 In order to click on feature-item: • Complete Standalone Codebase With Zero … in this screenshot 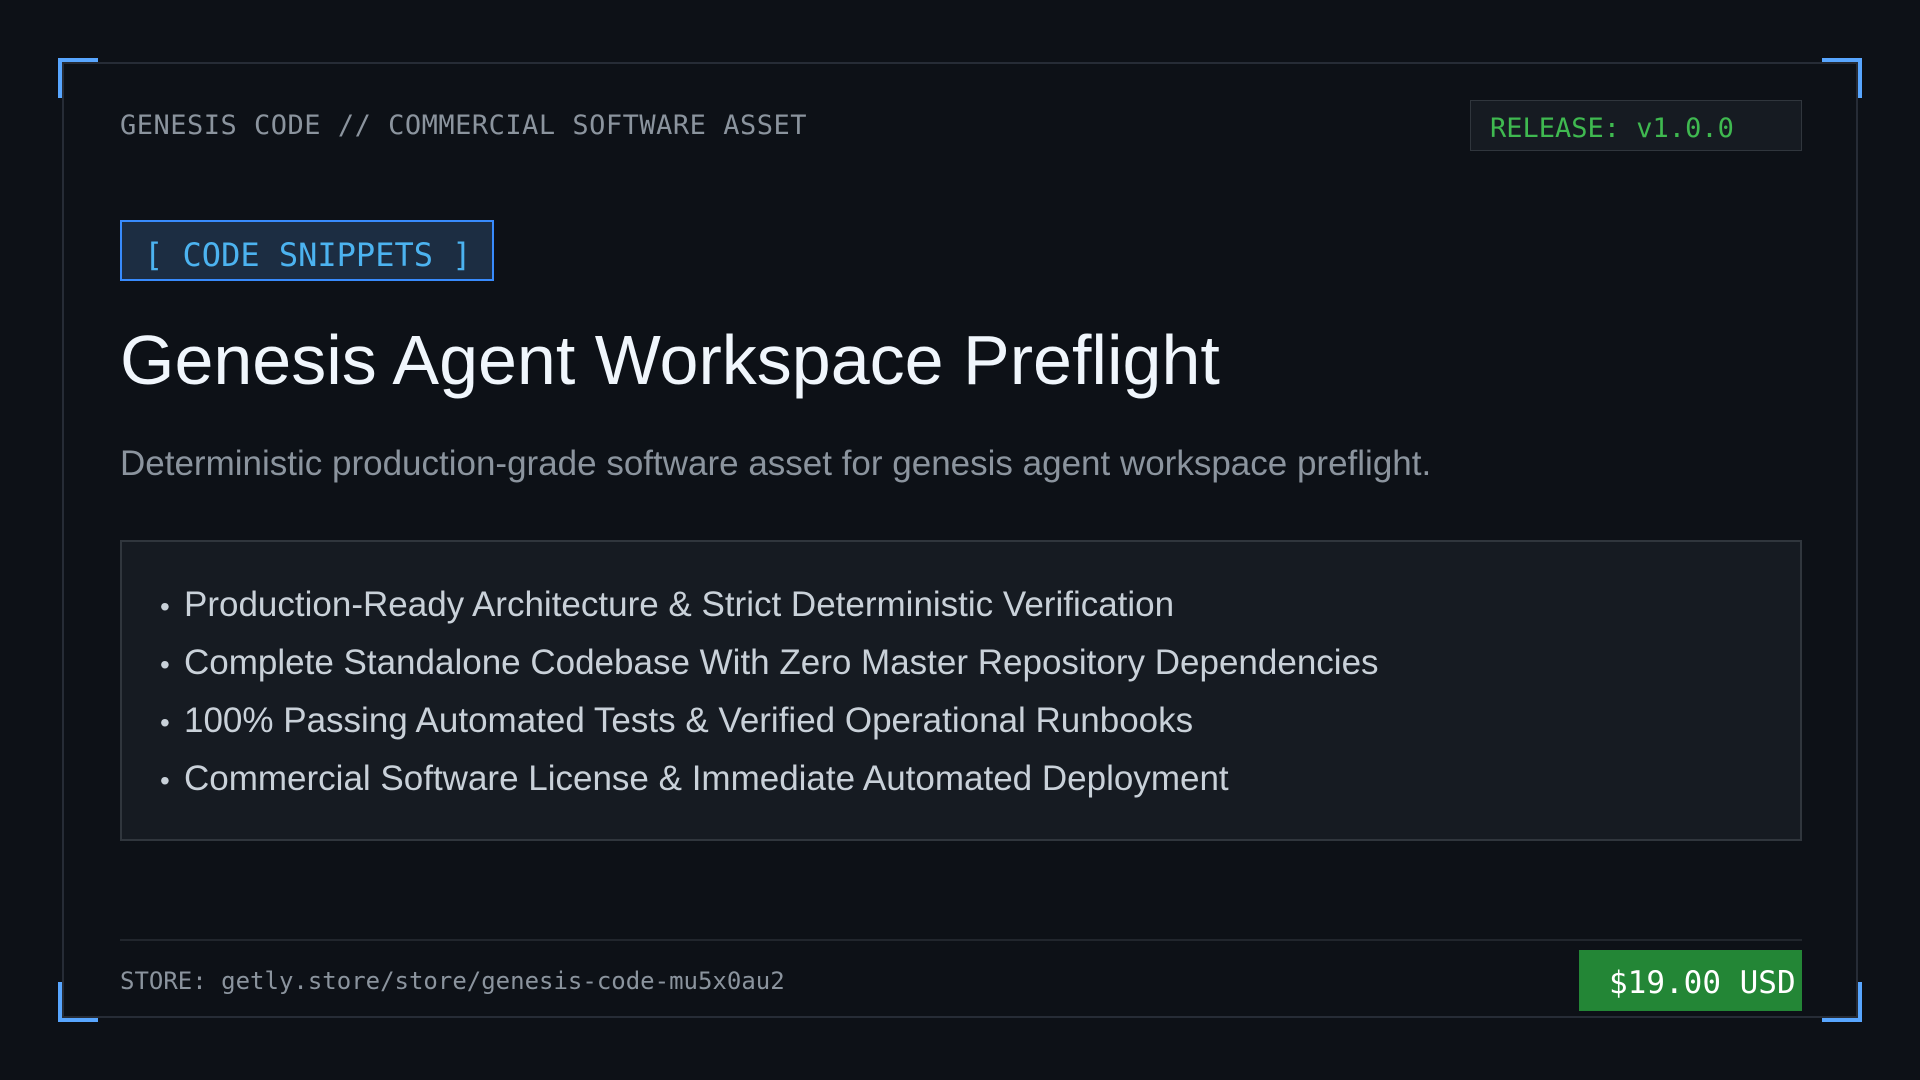, I will do `click(980, 663)`.